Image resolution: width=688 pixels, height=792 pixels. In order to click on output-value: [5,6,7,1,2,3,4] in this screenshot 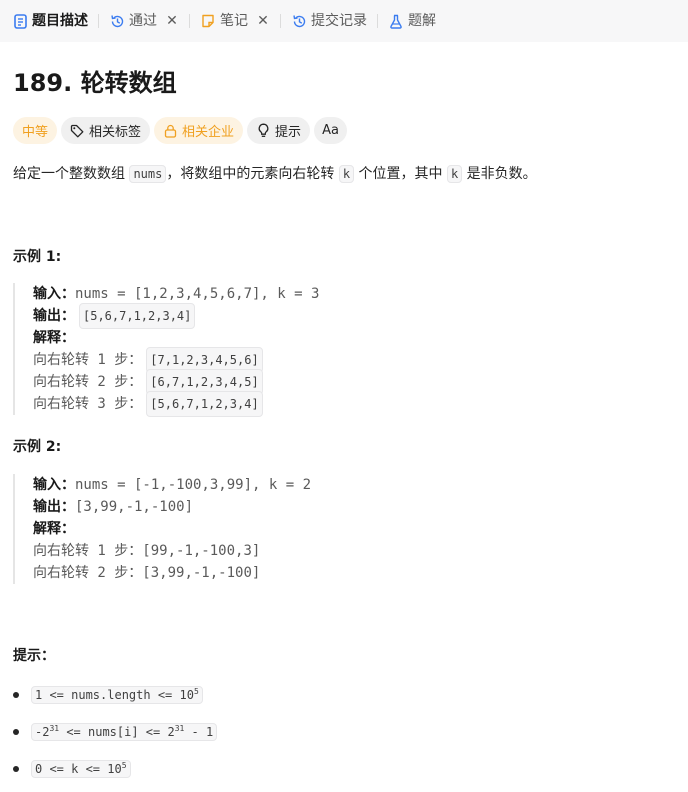, I will do `click(137, 316)`.